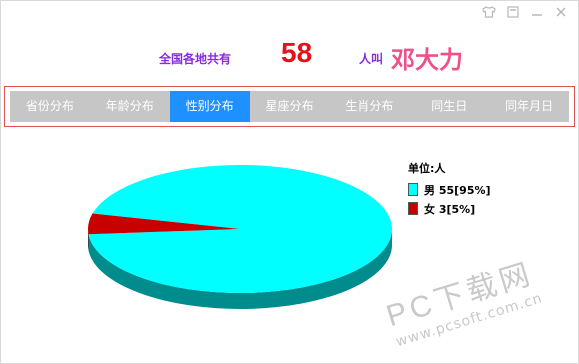  What do you see at coordinates (457, 190) in the screenshot?
I see `legend-label-male: 男 55[95%]` at bounding box center [457, 190].